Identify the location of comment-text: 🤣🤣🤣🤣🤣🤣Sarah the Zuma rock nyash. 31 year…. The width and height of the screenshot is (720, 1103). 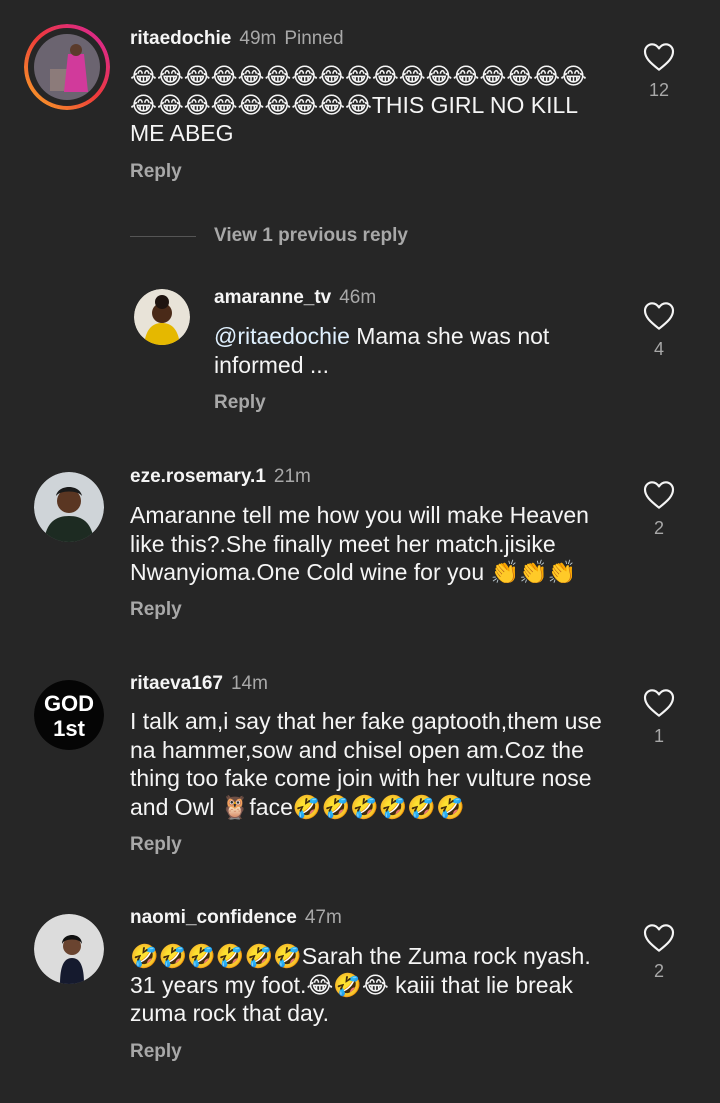
(360, 984).